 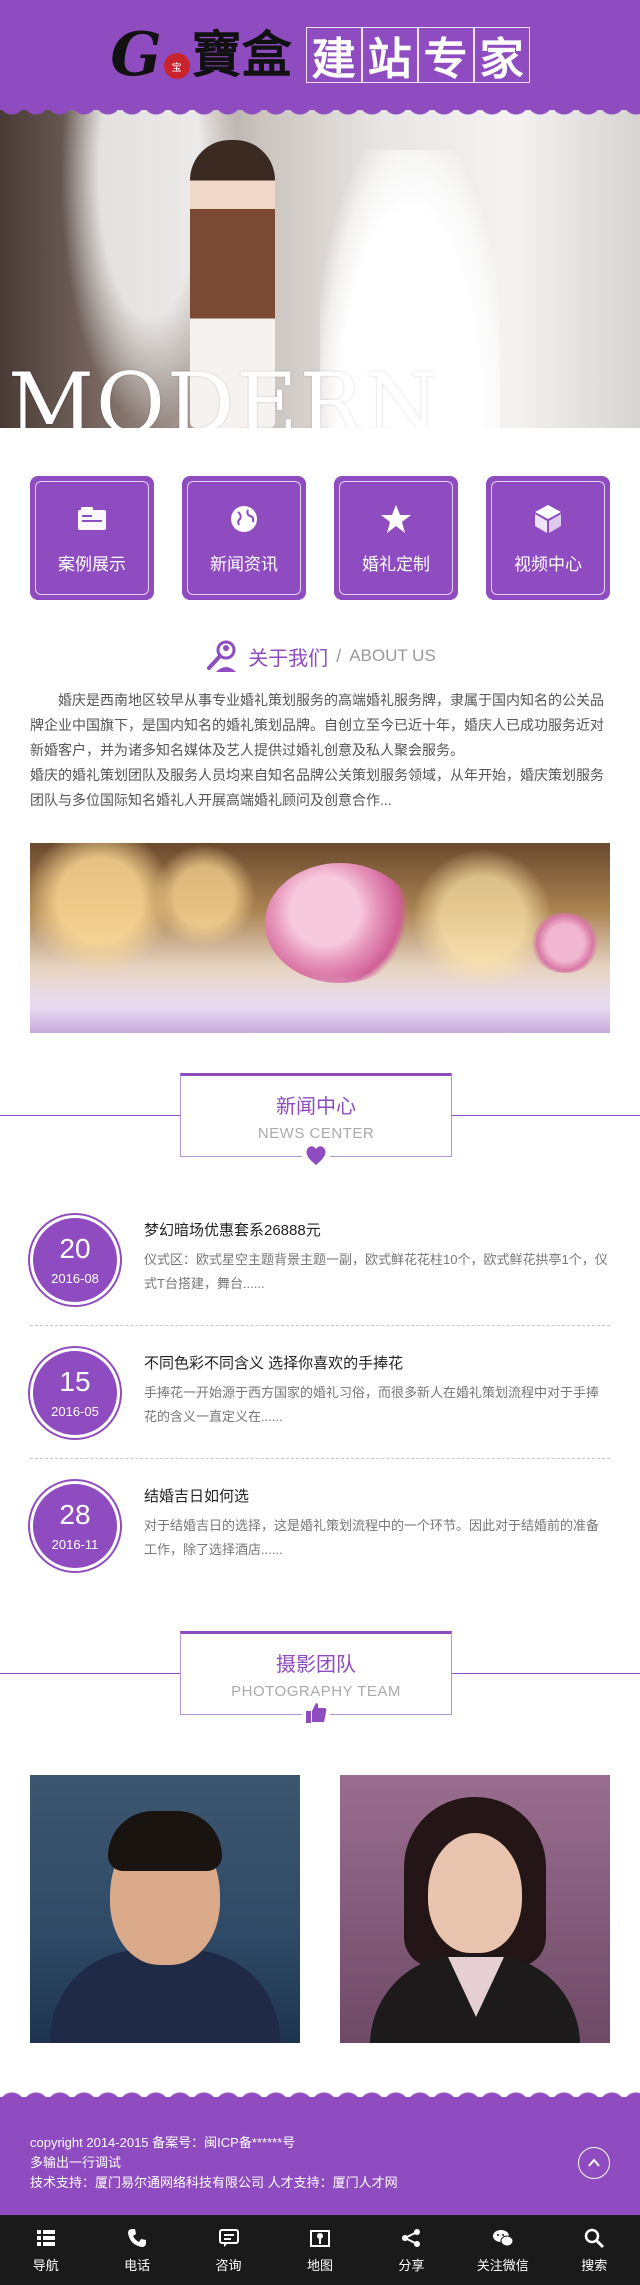 What do you see at coordinates (75, 1278) in the screenshot?
I see `date-year-month: 2016-08` at bounding box center [75, 1278].